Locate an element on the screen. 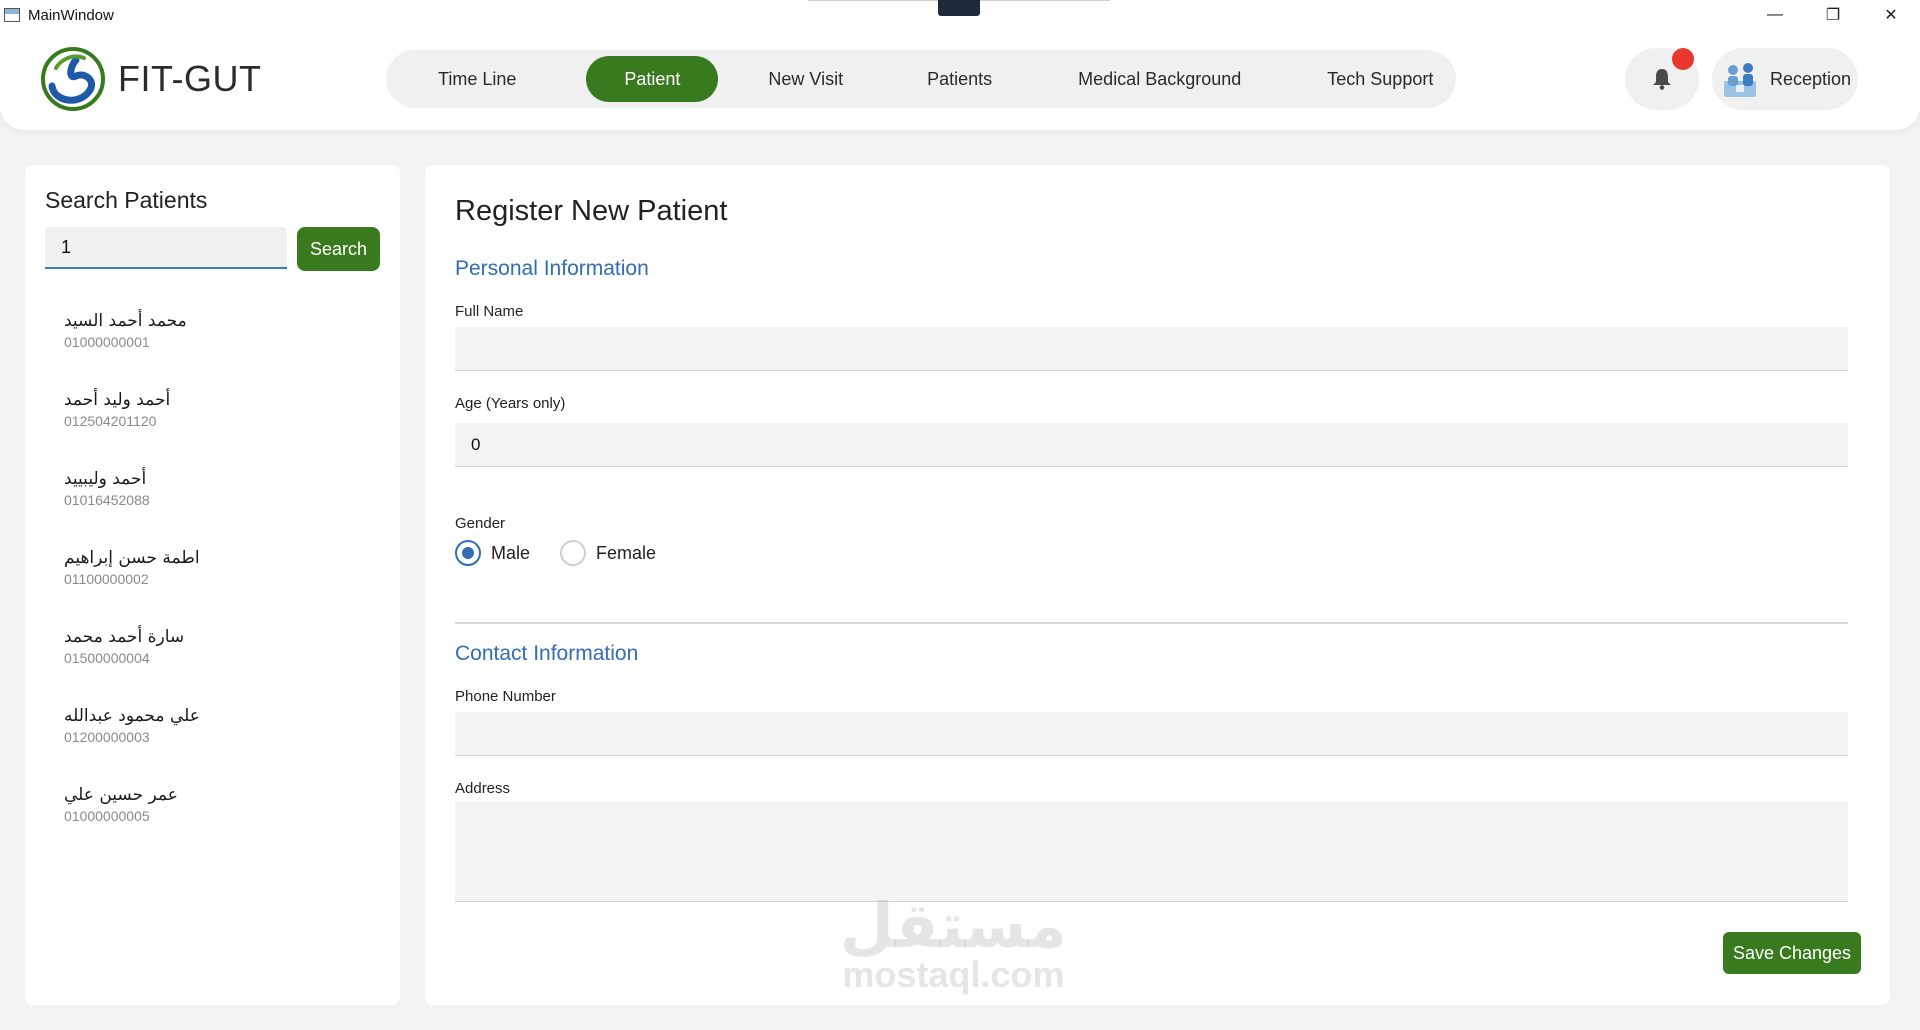 This screenshot has height=1030, width=1920. address-field is located at coordinates (1151, 852).